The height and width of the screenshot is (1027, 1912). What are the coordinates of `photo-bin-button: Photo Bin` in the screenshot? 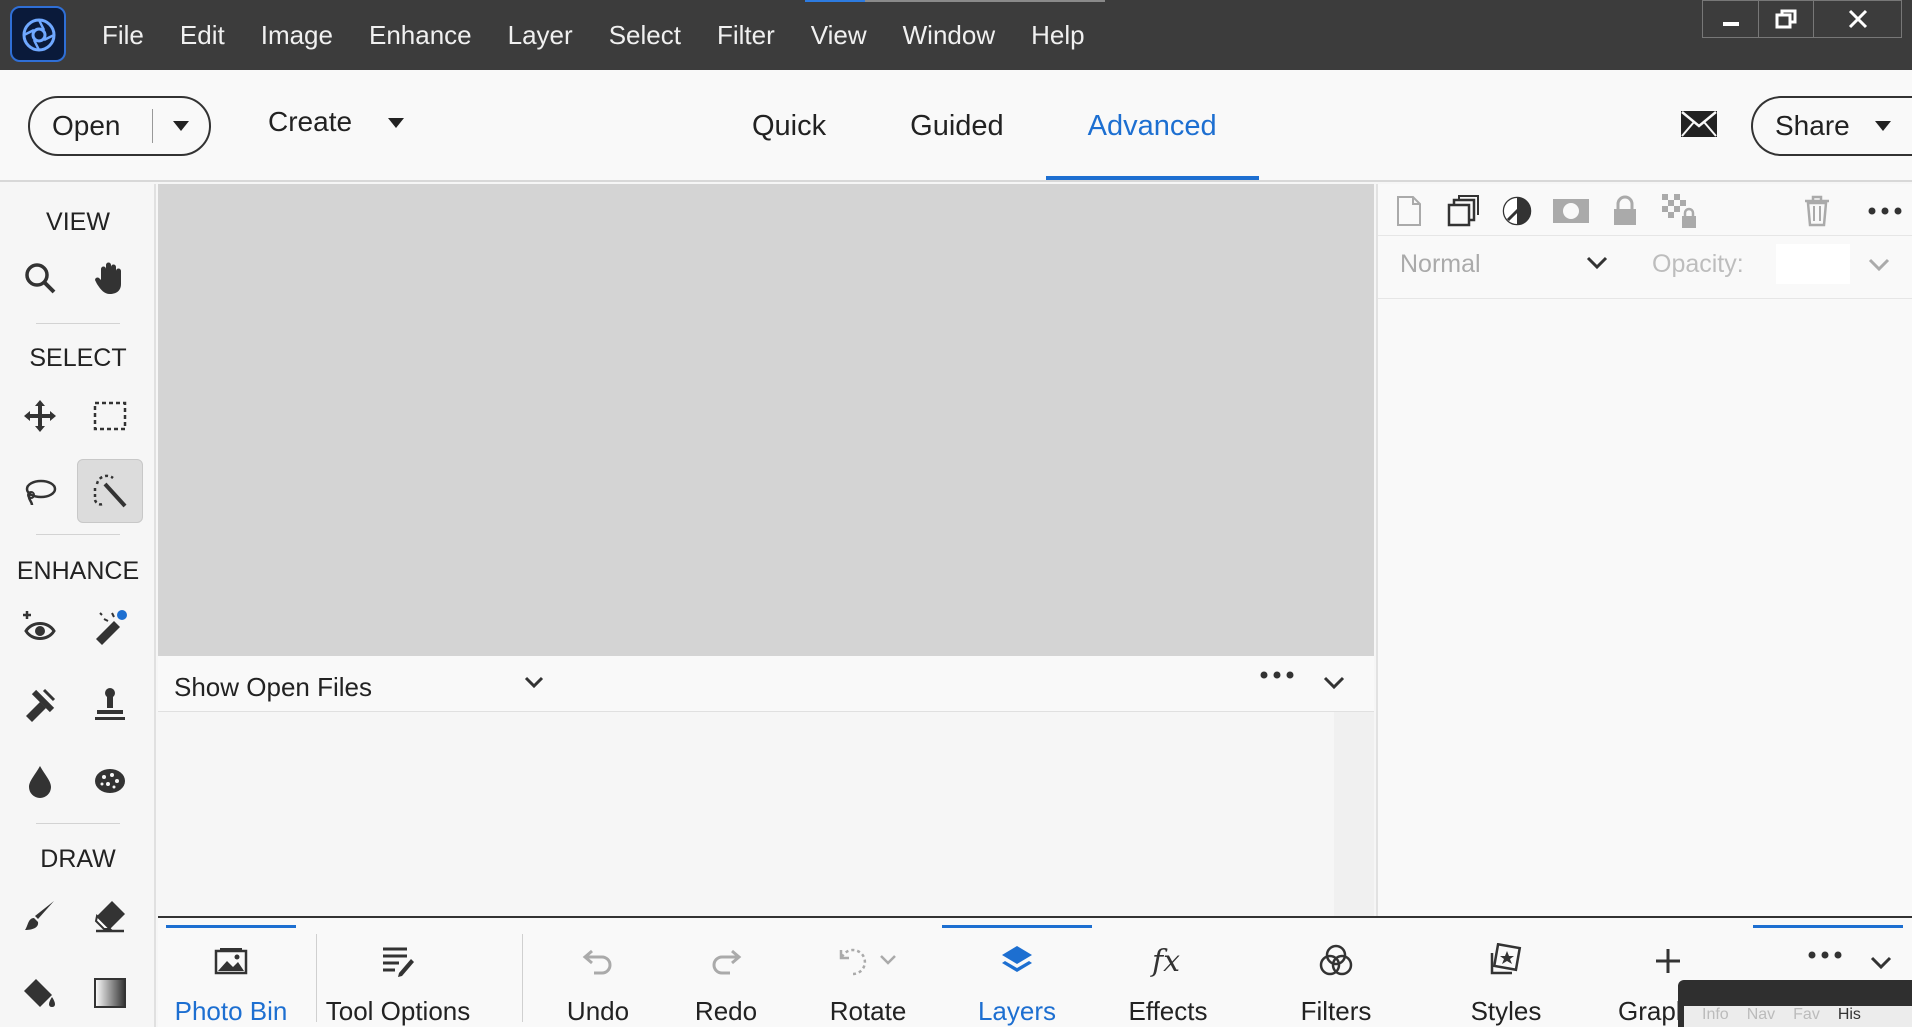 It's located at (231, 972).